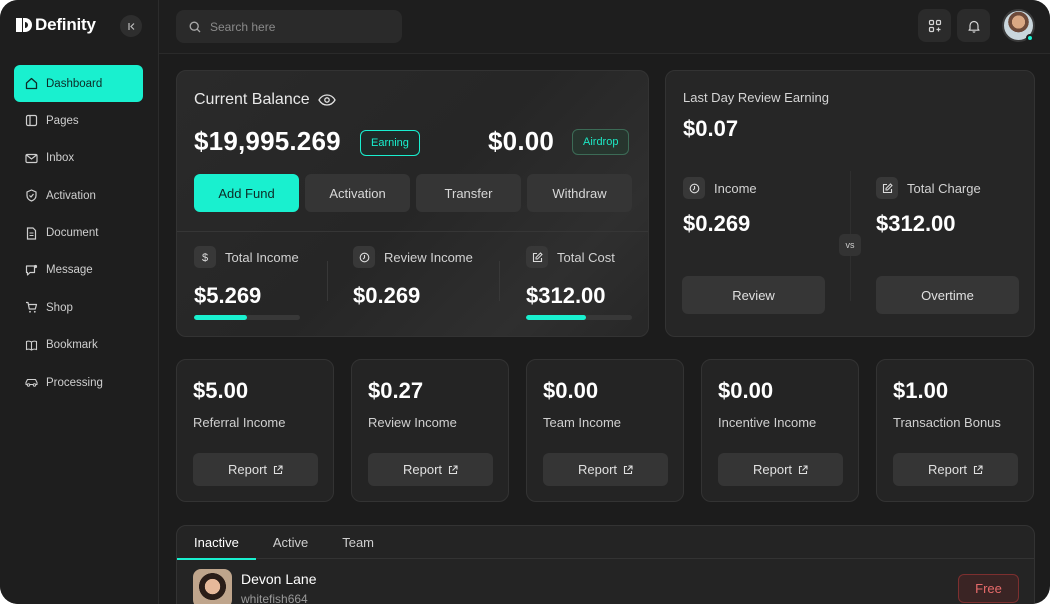 The height and width of the screenshot is (604, 1050). What do you see at coordinates (62, 120) in the screenshot?
I see `sidebar-item-label: Pages` at bounding box center [62, 120].